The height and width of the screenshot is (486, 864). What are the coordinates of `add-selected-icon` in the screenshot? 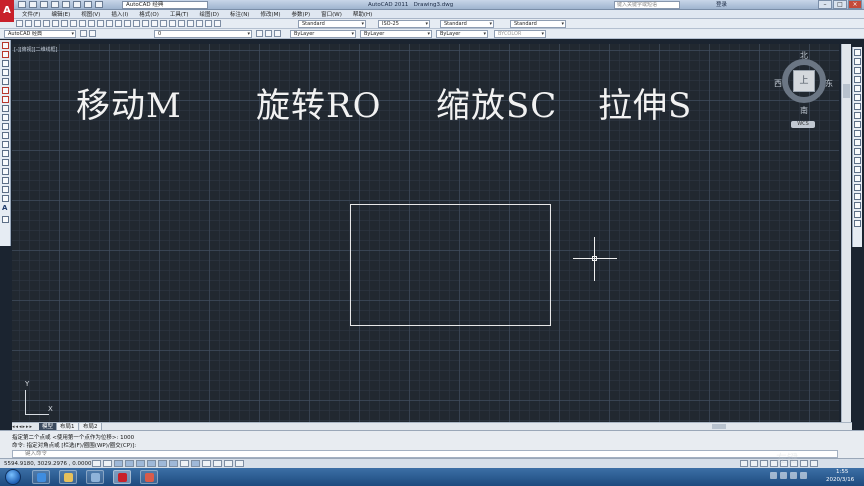 It's located at (5, 219).